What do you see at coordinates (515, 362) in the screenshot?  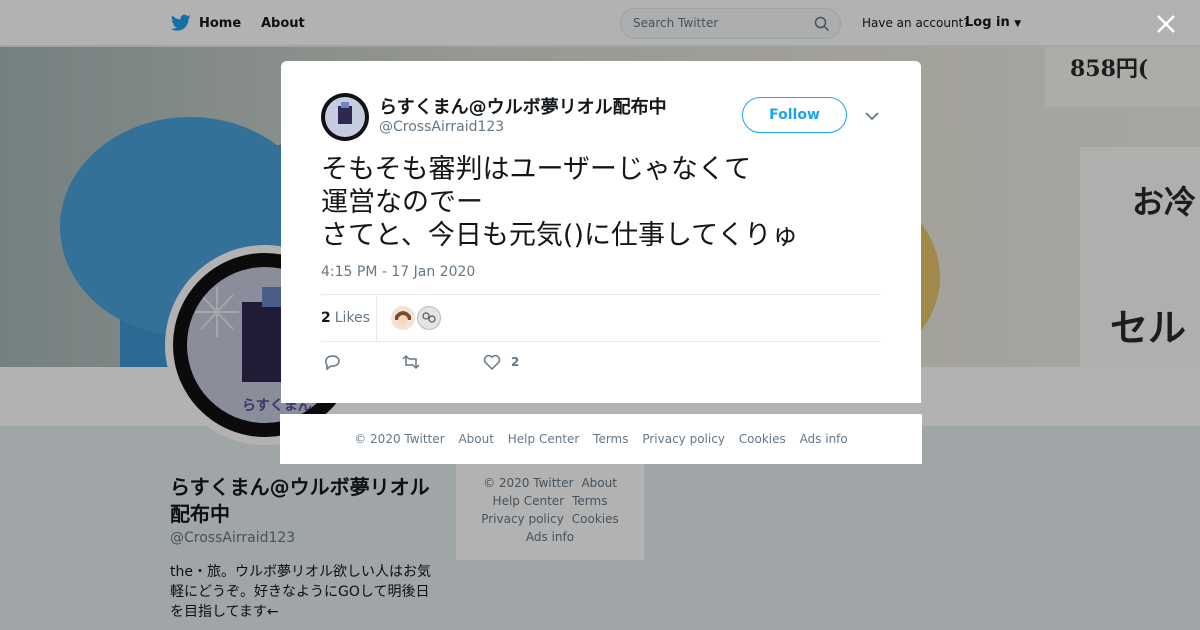 I see `like-count: 2` at bounding box center [515, 362].